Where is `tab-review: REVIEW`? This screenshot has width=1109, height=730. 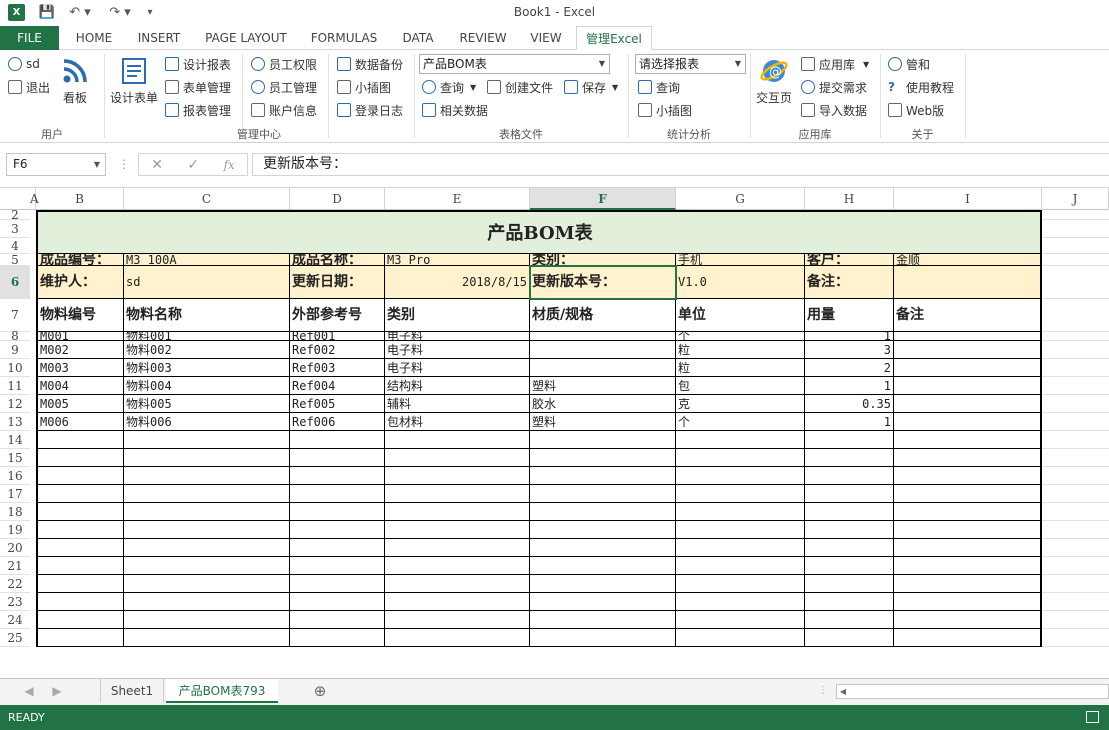 tab-review: REVIEW is located at coordinates (483, 38).